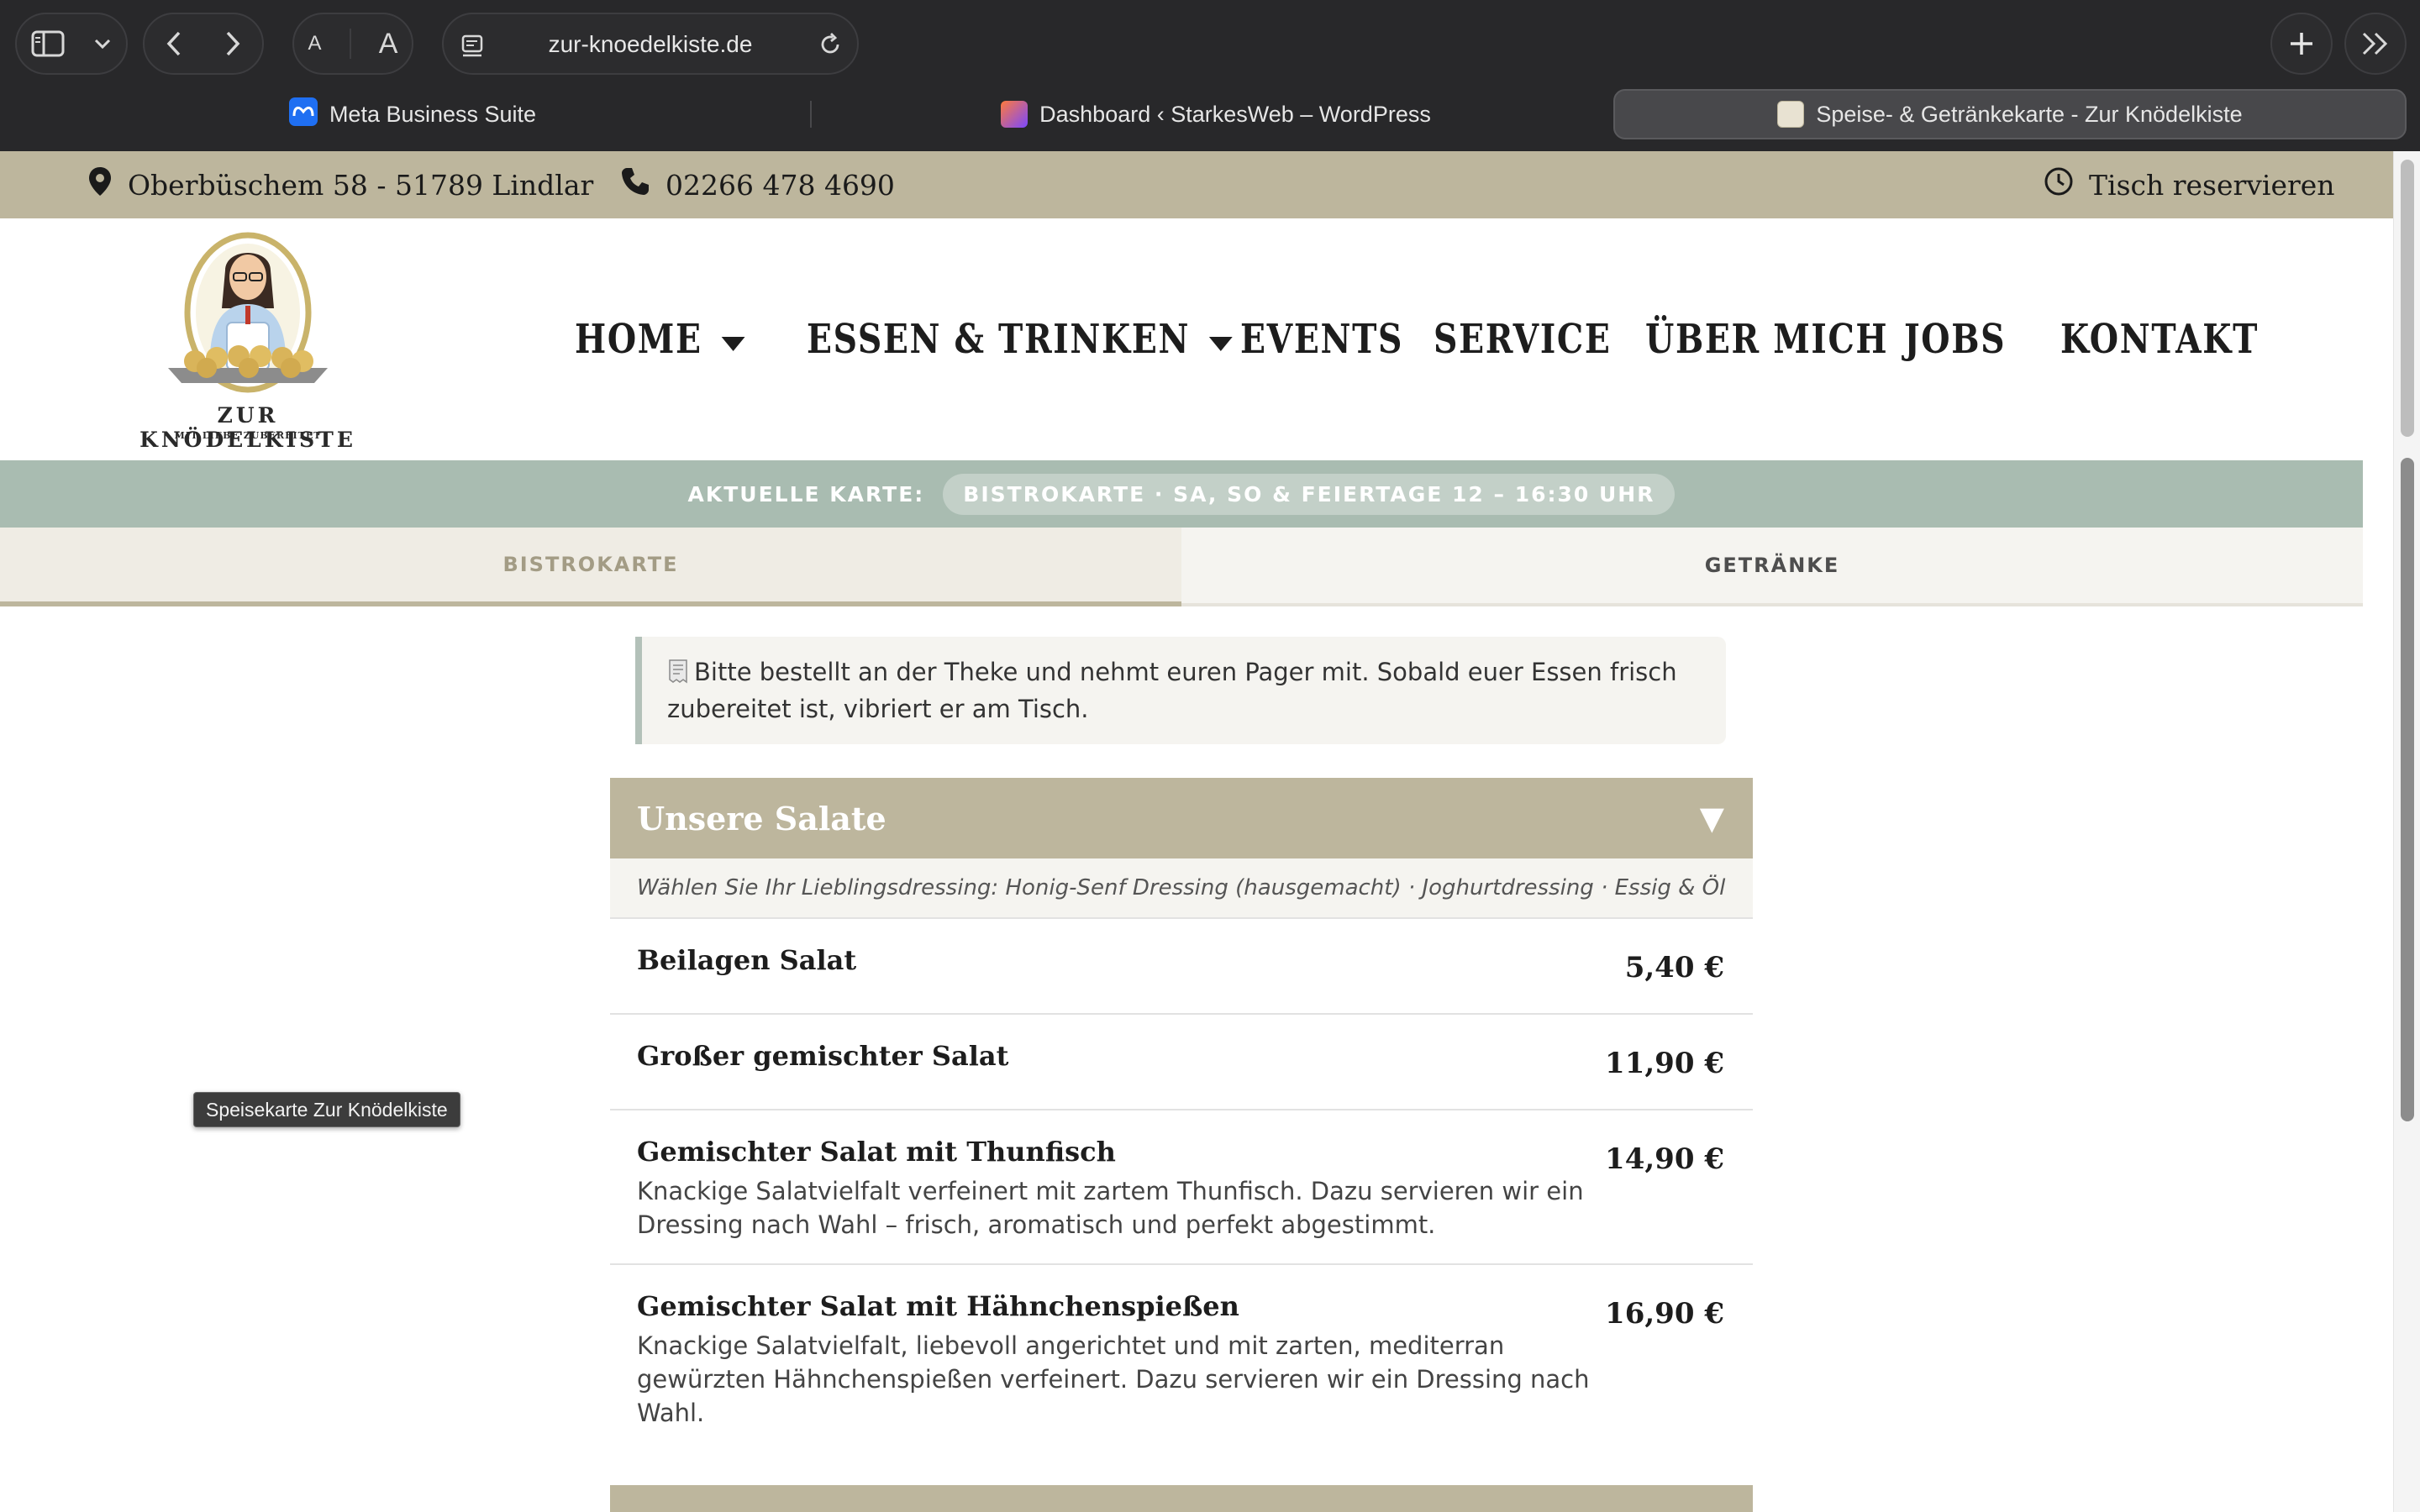 Image resolution: width=2420 pixels, height=1512 pixels. Describe the element at coordinates (48, 43) in the screenshot. I see `sidebar-icon` at that location.